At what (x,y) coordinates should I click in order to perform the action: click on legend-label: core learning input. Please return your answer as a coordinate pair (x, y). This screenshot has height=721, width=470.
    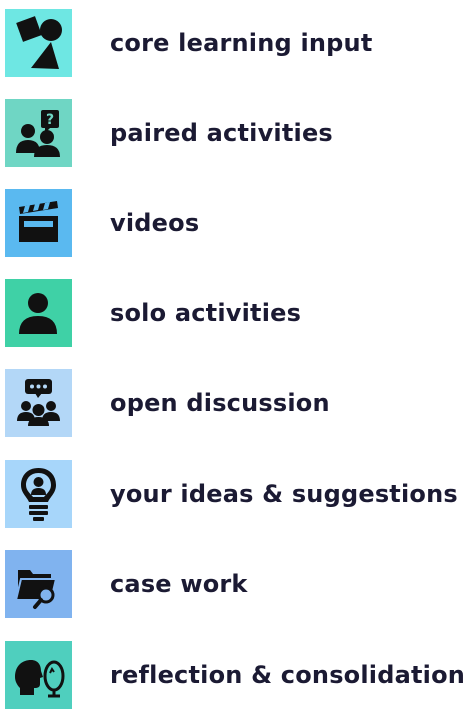
    Looking at the image, I should click on (241, 43).